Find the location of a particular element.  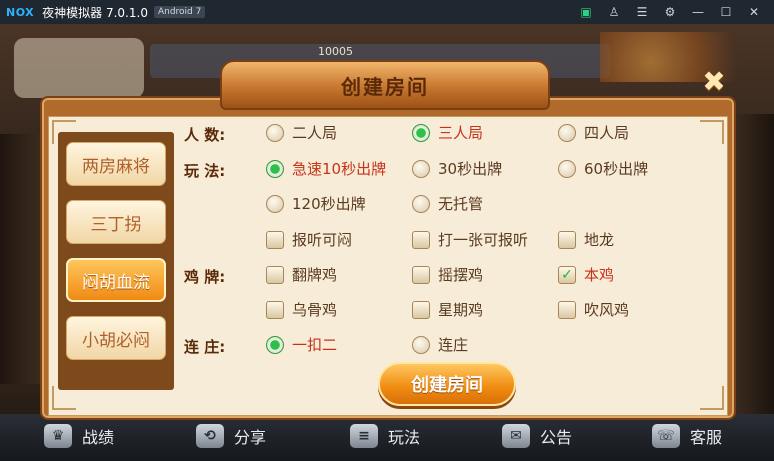

option-label: 报听可闷 is located at coordinates (322, 240).